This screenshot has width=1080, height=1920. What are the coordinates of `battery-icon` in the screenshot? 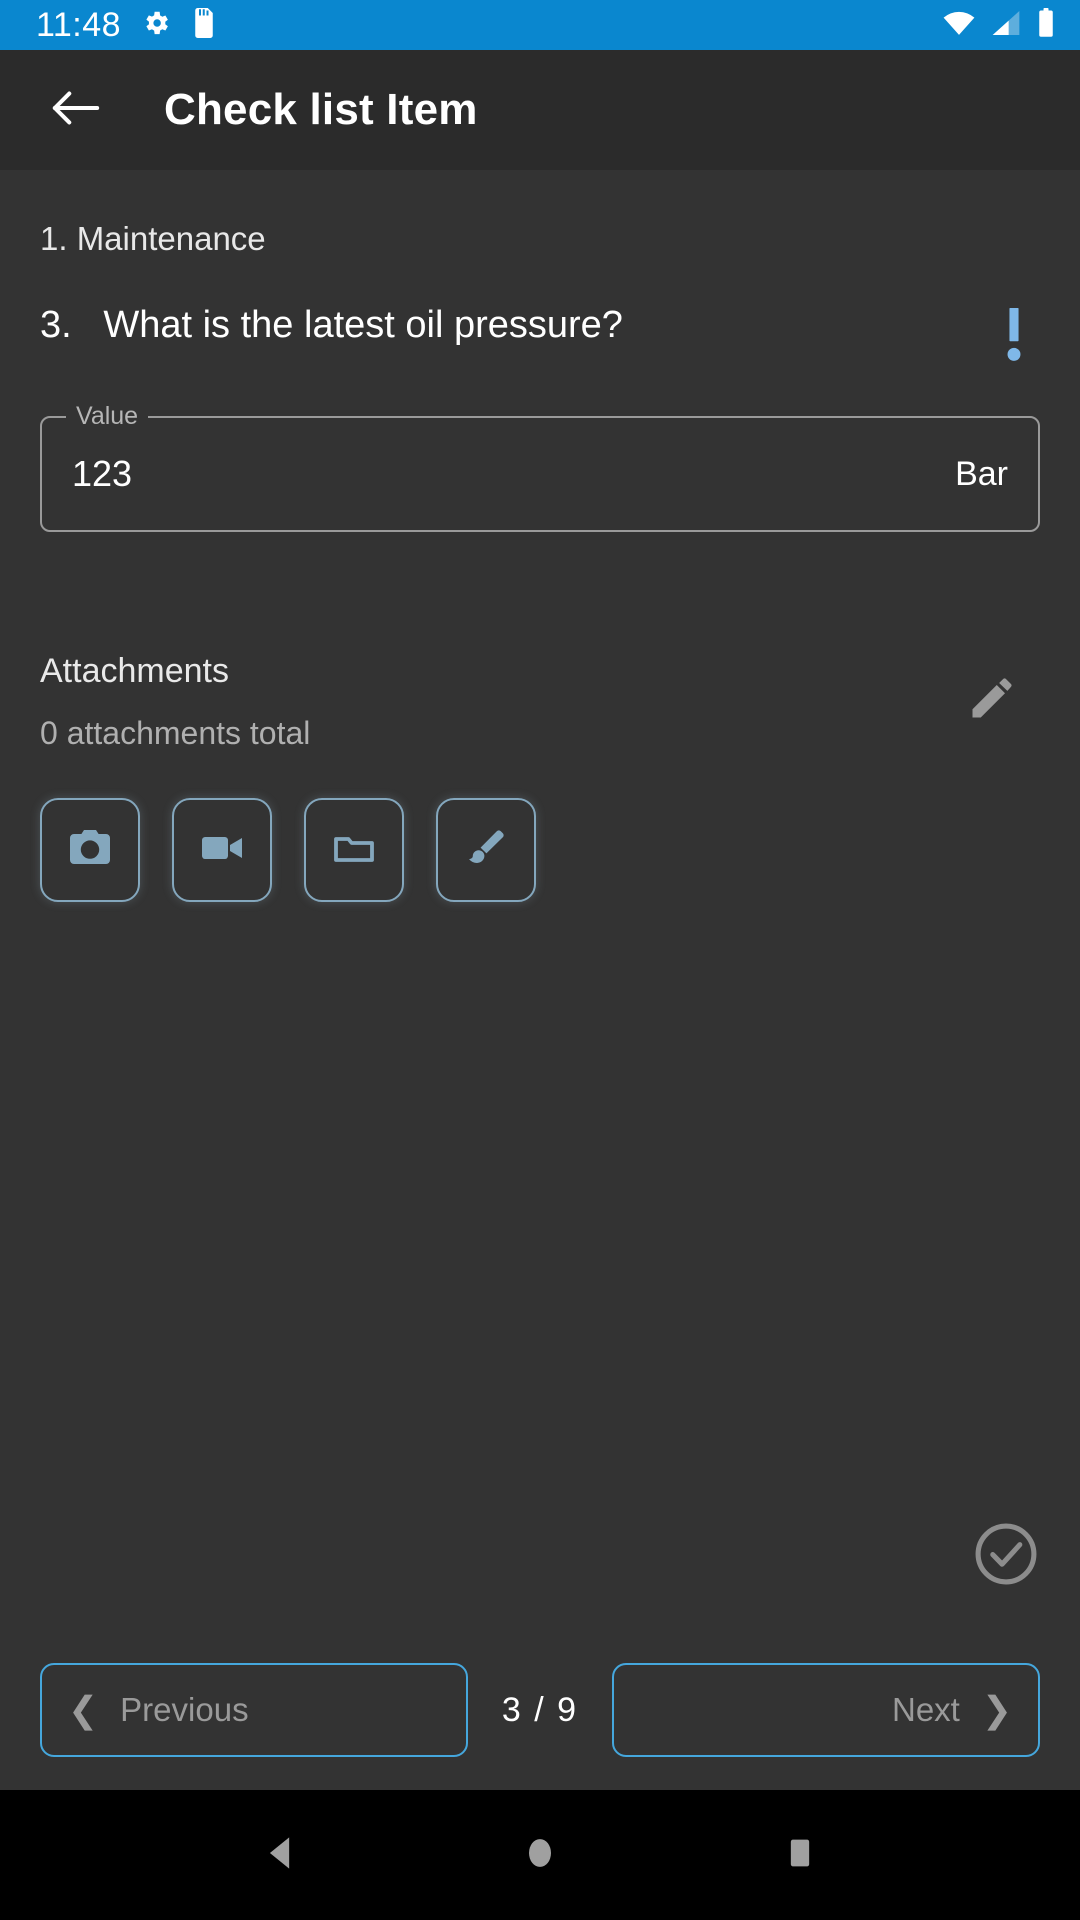 It's located at (1046, 25).